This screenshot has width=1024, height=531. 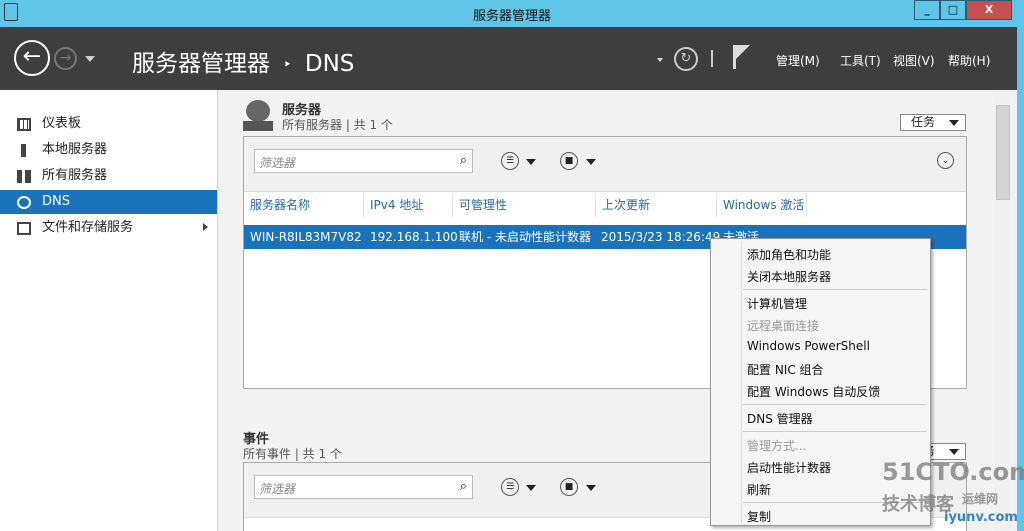 What do you see at coordinates (88, 227) in the screenshot?
I see `sidebar-item-label: 文件和存储服务` at bounding box center [88, 227].